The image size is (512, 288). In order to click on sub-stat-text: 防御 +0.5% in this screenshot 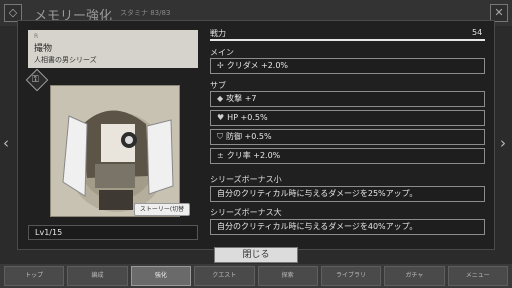, I will do `click(249, 136)`.